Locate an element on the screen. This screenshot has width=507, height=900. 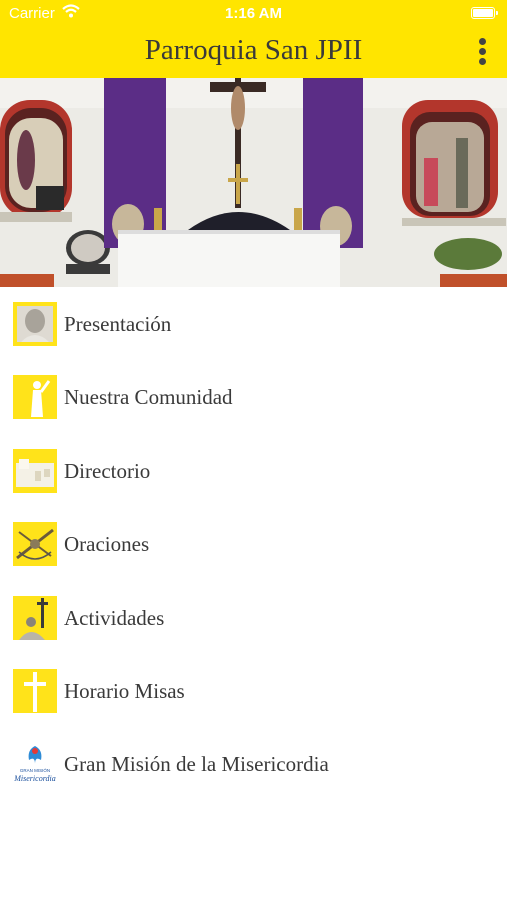
status-bar: Carrier 1:16 AM is located at coordinates (253, 13).